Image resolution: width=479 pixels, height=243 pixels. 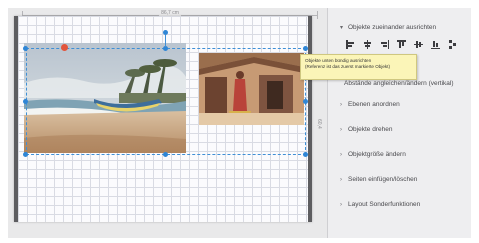 I want to click on window-edge, so click(x=475, y=123).